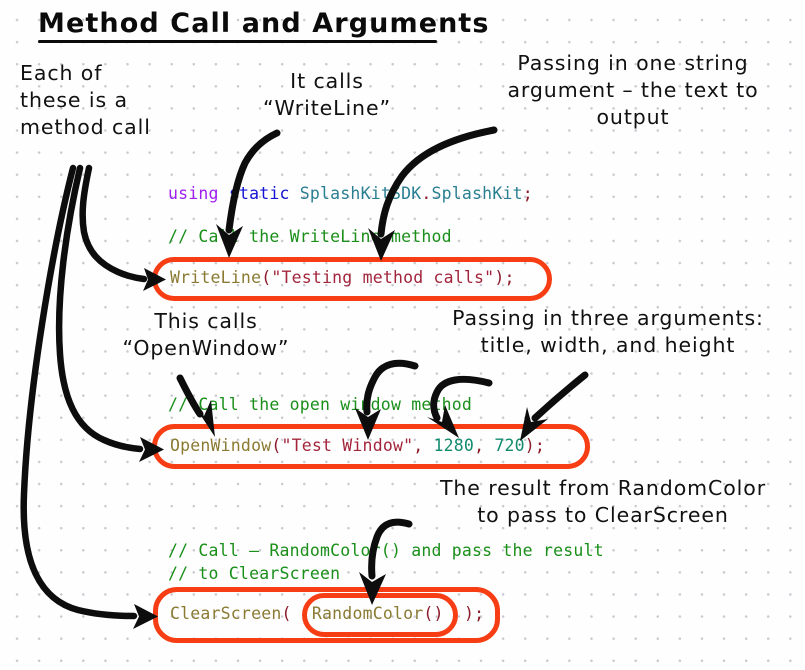 The height and width of the screenshot is (670, 805). What do you see at coordinates (527, 193) in the screenshot?
I see `code-semicolon: ;` at bounding box center [527, 193].